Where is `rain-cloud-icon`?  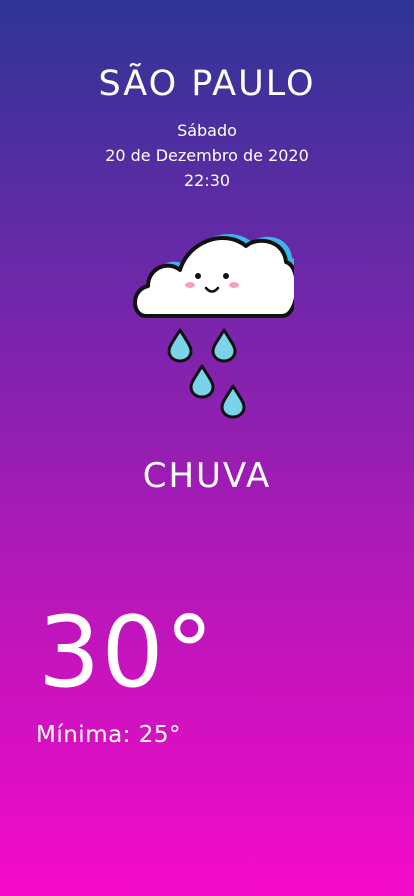 rain-cloud-icon is located at coordinates (213, 320).